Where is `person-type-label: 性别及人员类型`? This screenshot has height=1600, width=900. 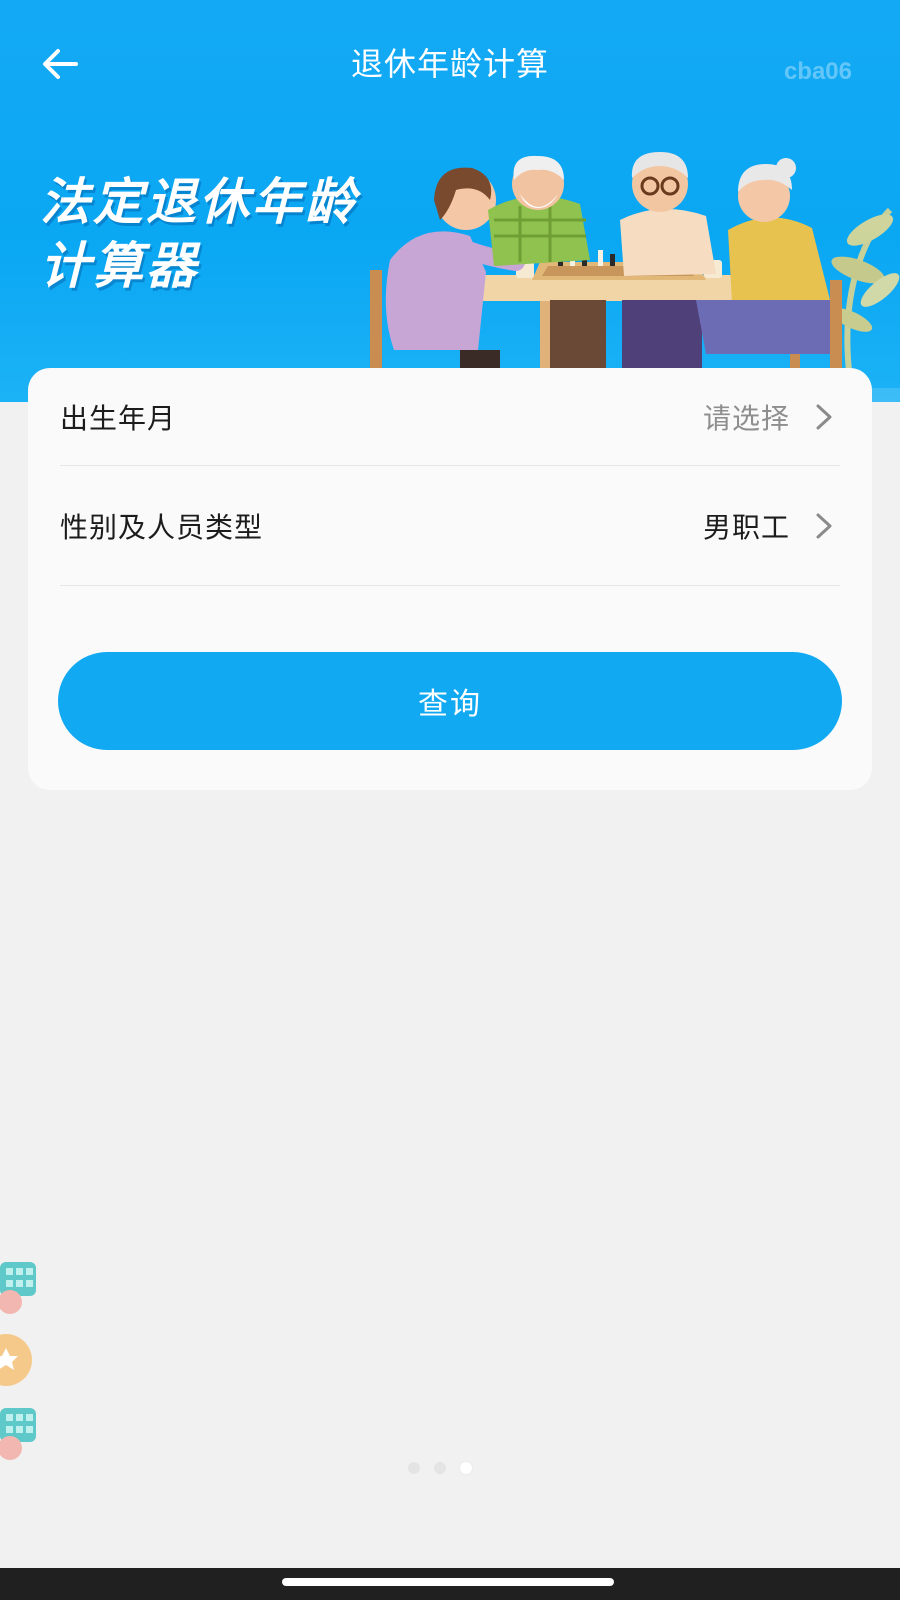
person-type-label: 性别及人员类型 is located at coordinates (162, 527).